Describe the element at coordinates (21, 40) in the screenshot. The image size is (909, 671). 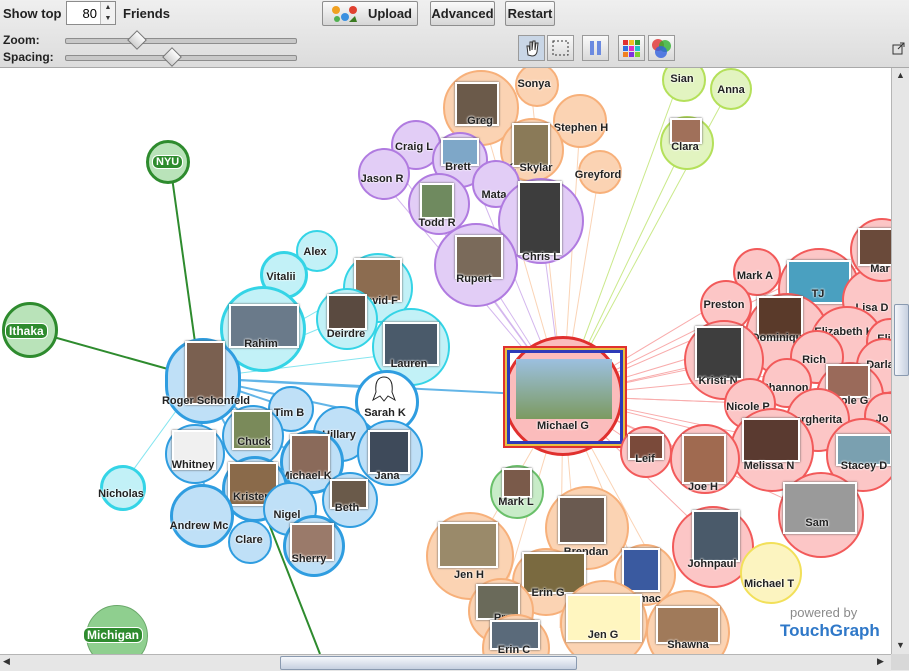
I see `zoom-label: Zoom:` at that location.